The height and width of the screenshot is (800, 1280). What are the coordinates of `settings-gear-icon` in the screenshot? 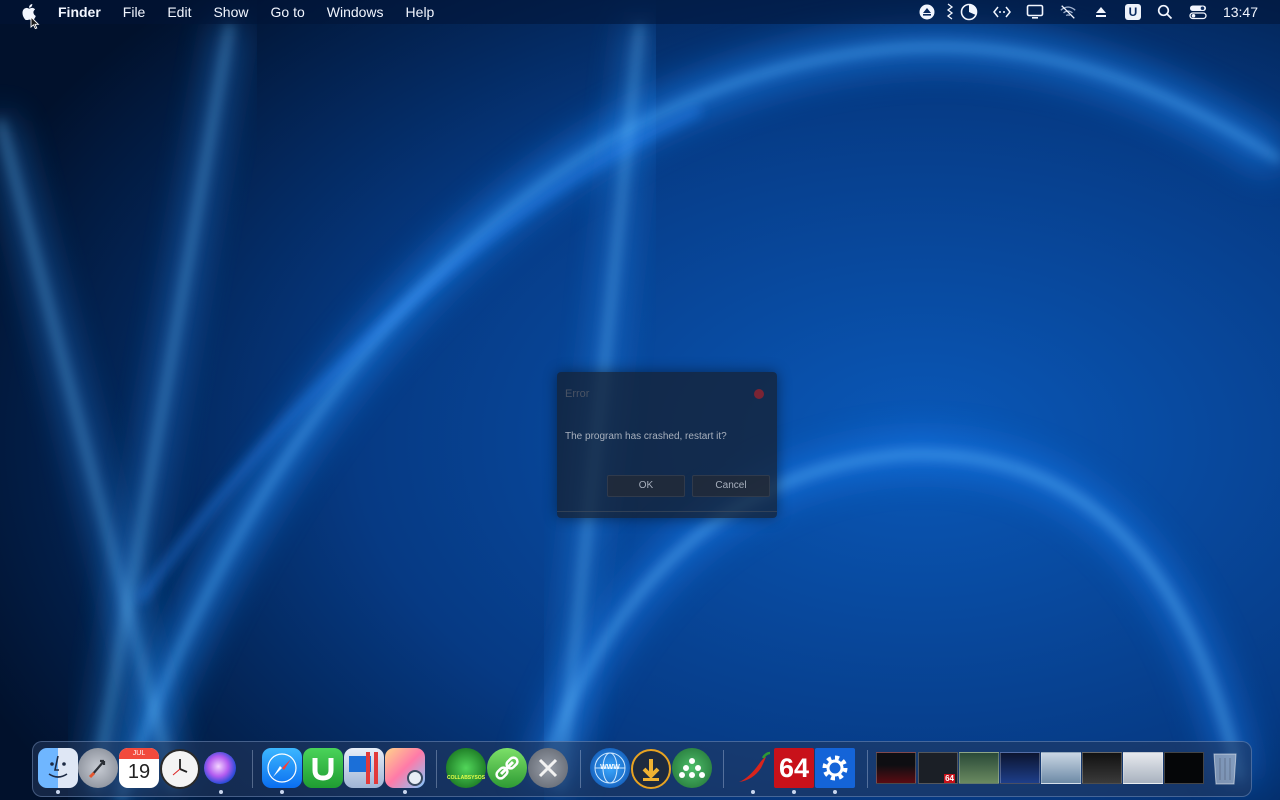 It's located at (835, 768).